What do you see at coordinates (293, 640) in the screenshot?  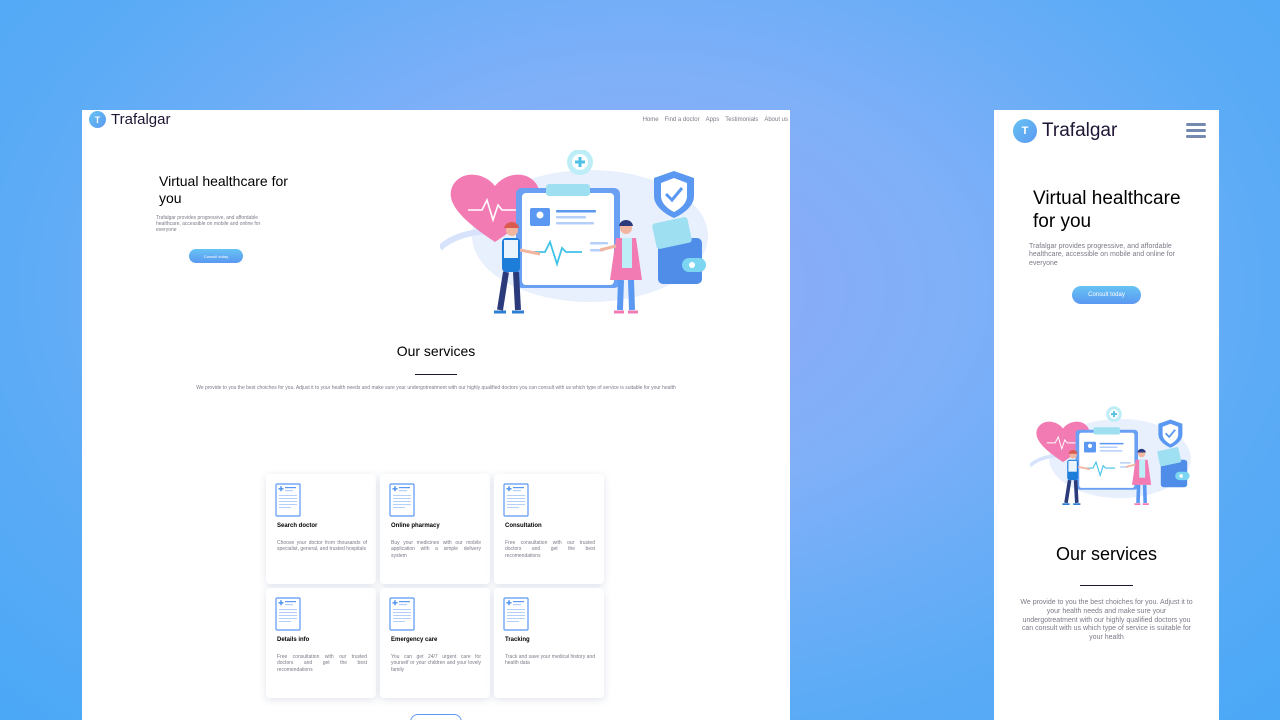 I see `service-card-title: Details info` at bounding box center [293, 640].